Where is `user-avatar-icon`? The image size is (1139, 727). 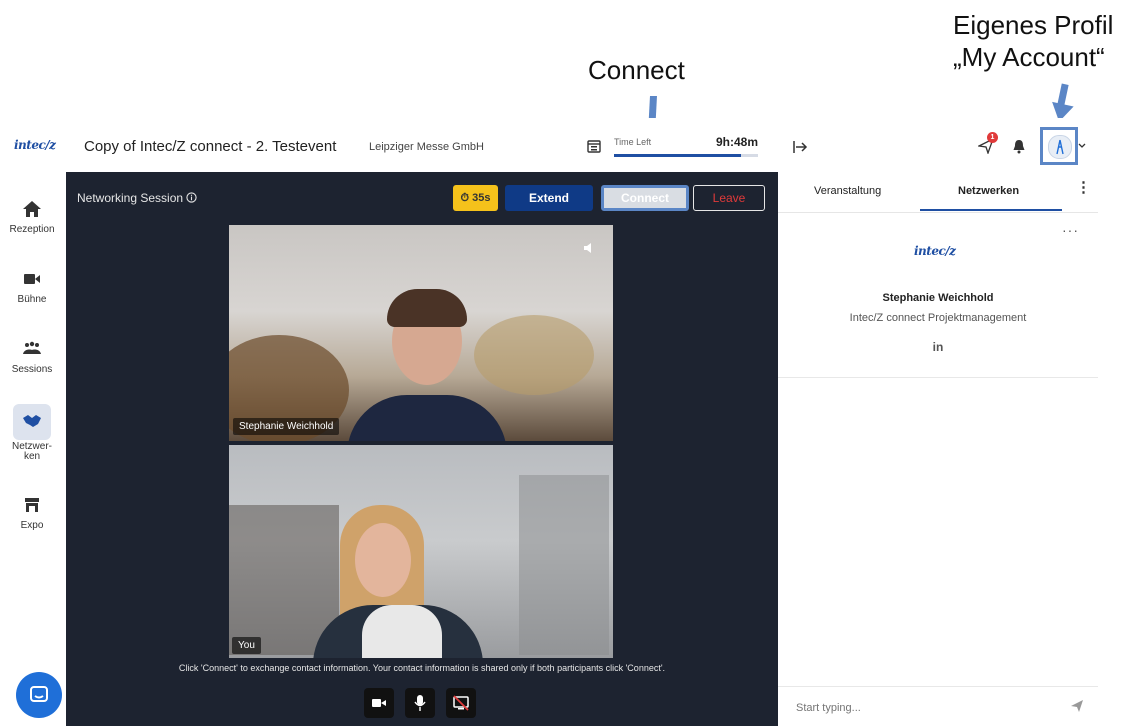
user-avatar-icon is located at coordinates (1060, 147).